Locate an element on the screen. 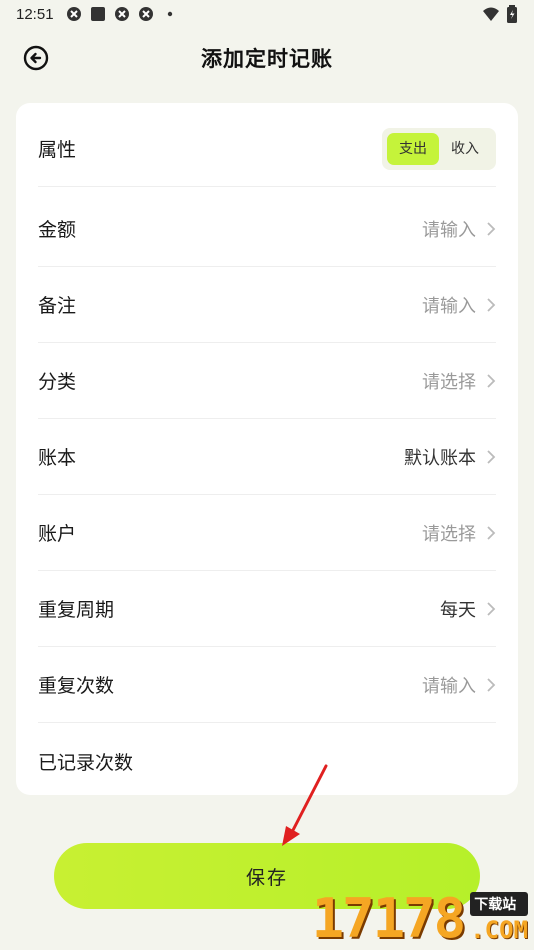 The width and height of the screenshot is (534, 950). row-label: 重复次数 is located at coordinates (76, 686).